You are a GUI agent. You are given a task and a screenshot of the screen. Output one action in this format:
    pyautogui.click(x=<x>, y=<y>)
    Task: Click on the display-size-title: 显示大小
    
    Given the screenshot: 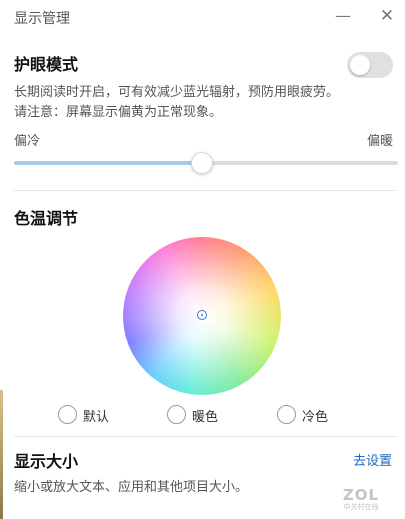 What is the action you would take?
    pyautogui.click(x=46, y=461)
    